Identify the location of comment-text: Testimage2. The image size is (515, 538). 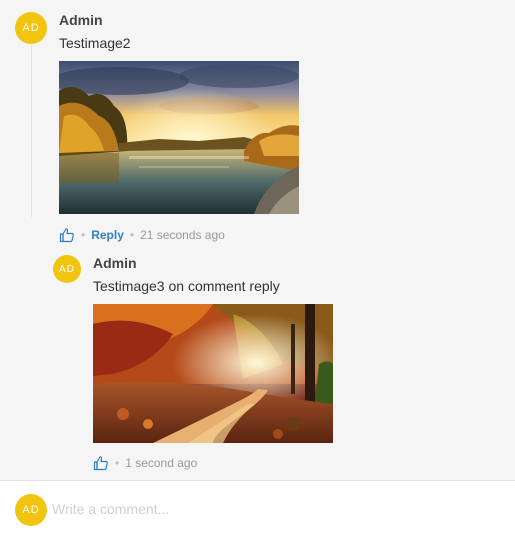
(95, 43).